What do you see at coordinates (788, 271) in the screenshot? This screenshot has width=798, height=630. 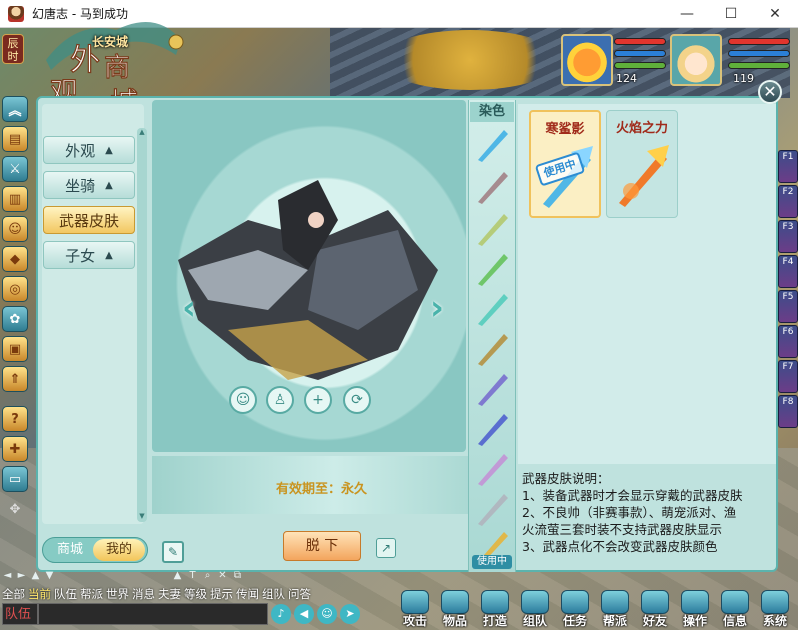 I see `hotkey-f4: F4` at bounding box center [788, 271].